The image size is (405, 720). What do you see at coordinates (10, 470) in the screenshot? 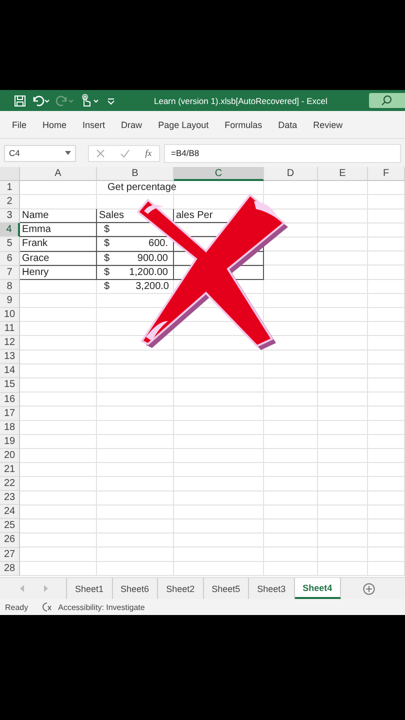
I see `row-header: 21` at bounding box center [10, 470].